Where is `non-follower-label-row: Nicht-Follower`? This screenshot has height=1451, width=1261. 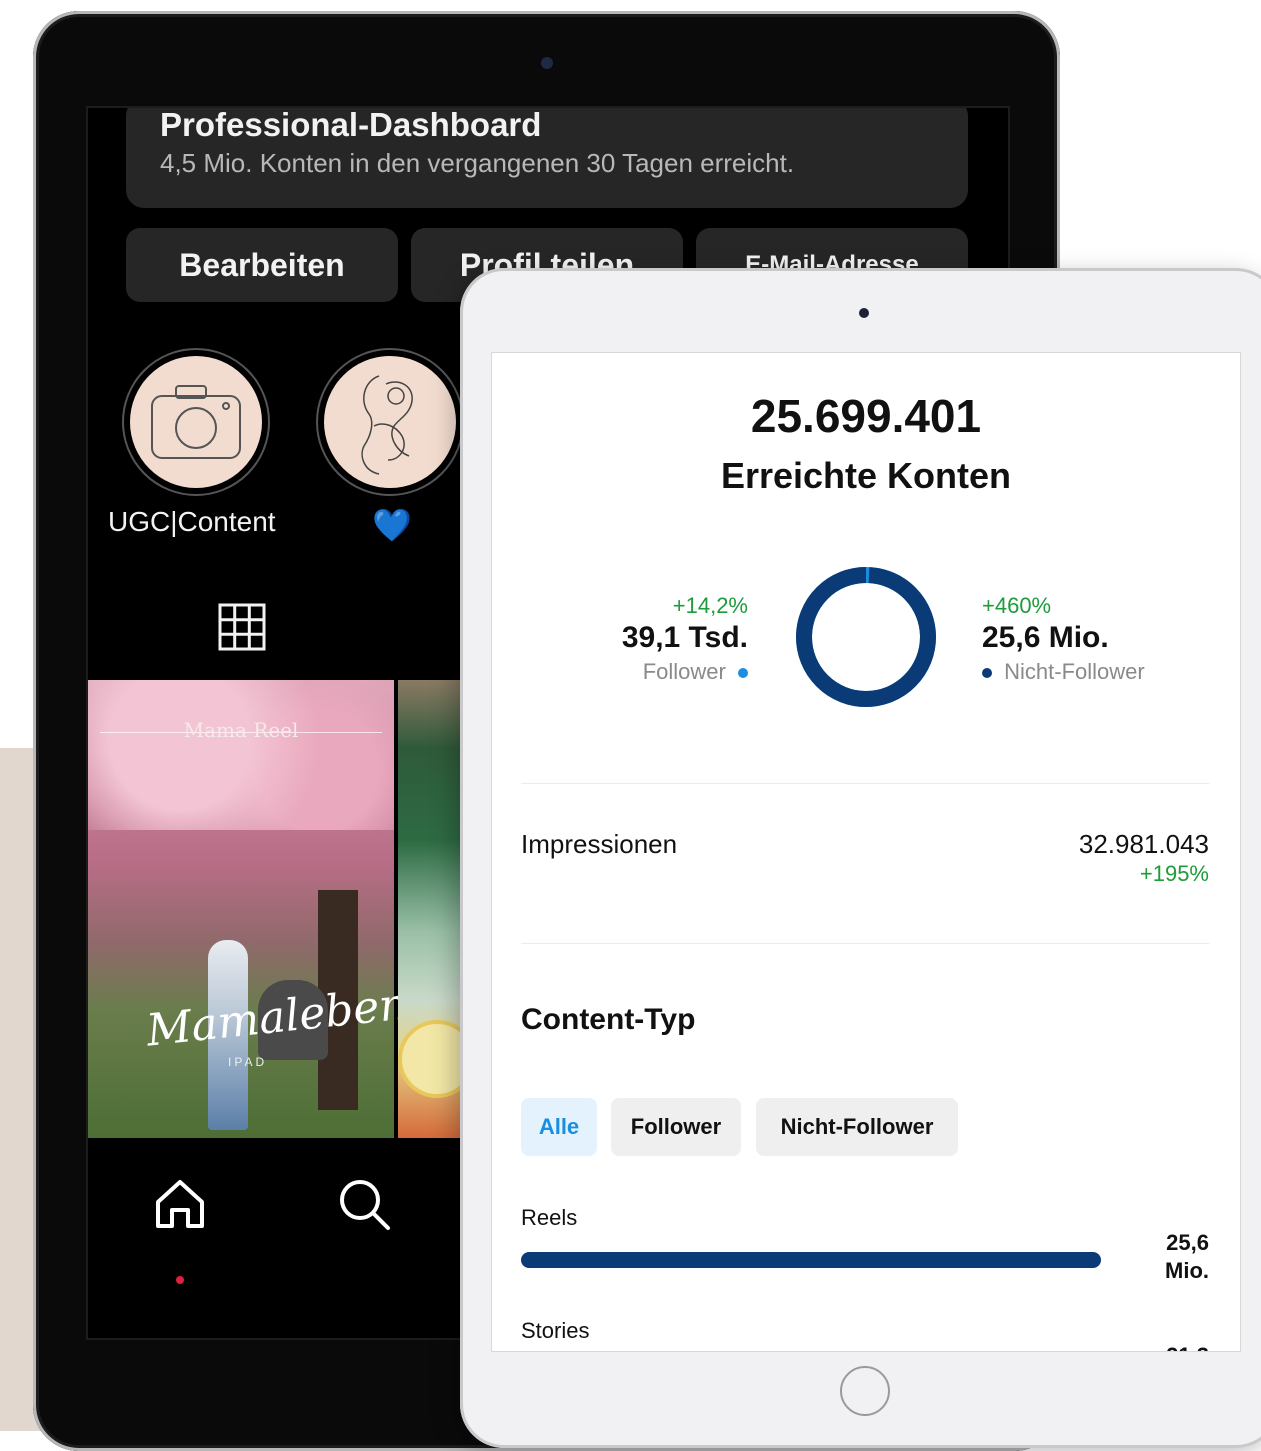 non-follower-label-row: Nicht-Follower is located at coordinates (1063, 672).